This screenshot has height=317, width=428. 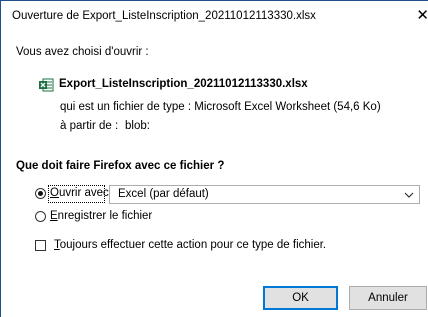 What do you see at coordinates (120, 166) in the screenshot?
I see `question-heading: Que doit faire Firefox avec ce fichier ?` at bounding box center [120, 166].